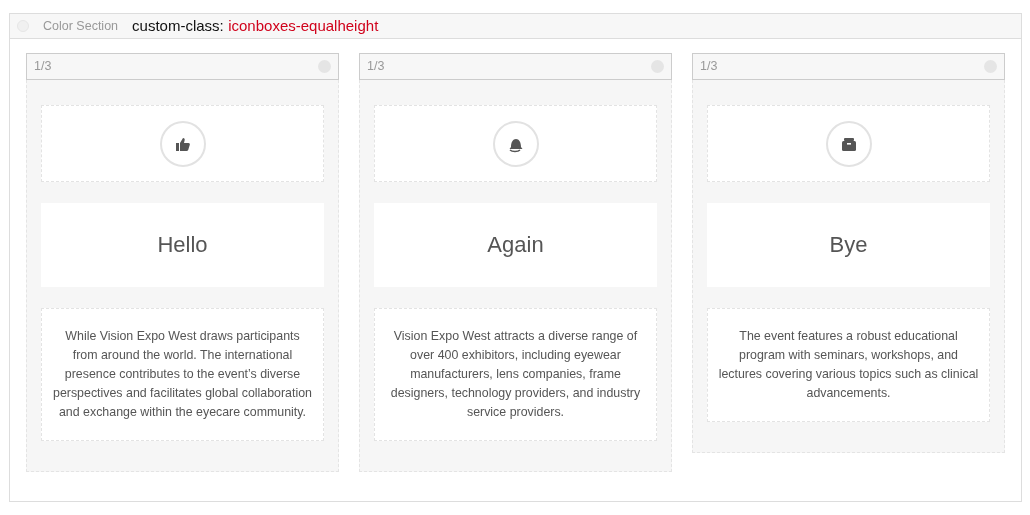  I want to click on paragraph: The event features a robust educational program with seminars, workshops, and lectures covering various topics such as clinical advancements., so click(848, 365).